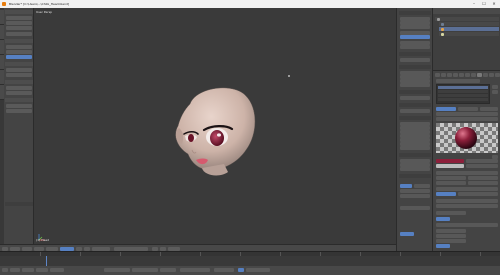 The image size is (500, 275). Describe the element at coordinates (461, 75) in the screenshot. I see `object-tab-icon` at that location.